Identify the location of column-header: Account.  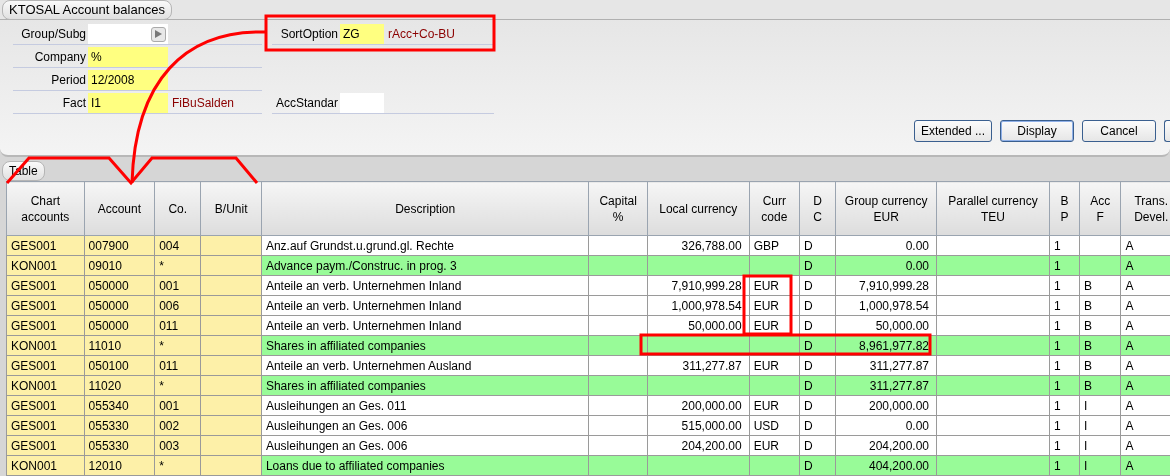
(119, 208).